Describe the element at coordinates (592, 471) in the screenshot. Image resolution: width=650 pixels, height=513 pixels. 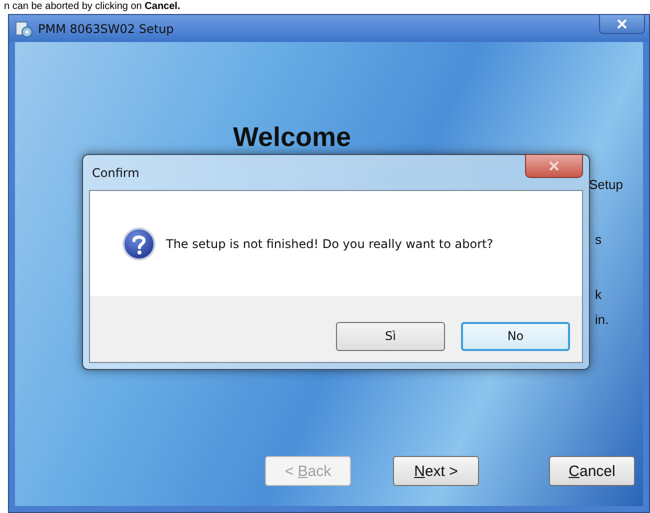
I see `cancel-button: Cancel` at that location.